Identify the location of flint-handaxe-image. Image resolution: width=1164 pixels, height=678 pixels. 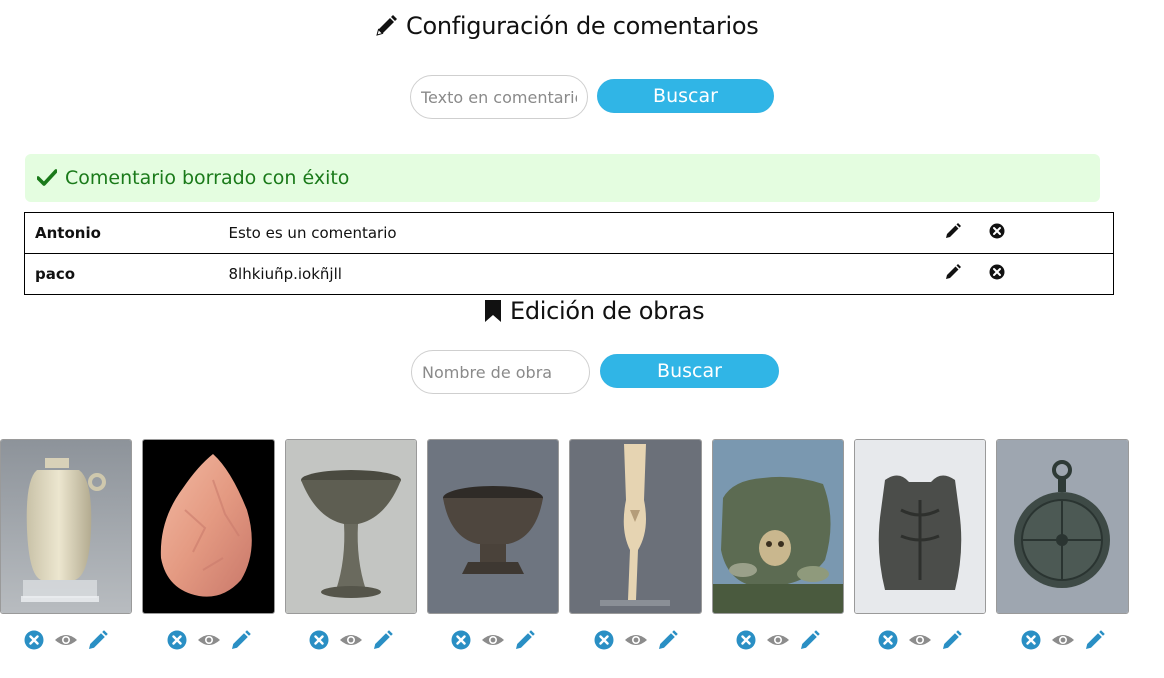
(208, 526).